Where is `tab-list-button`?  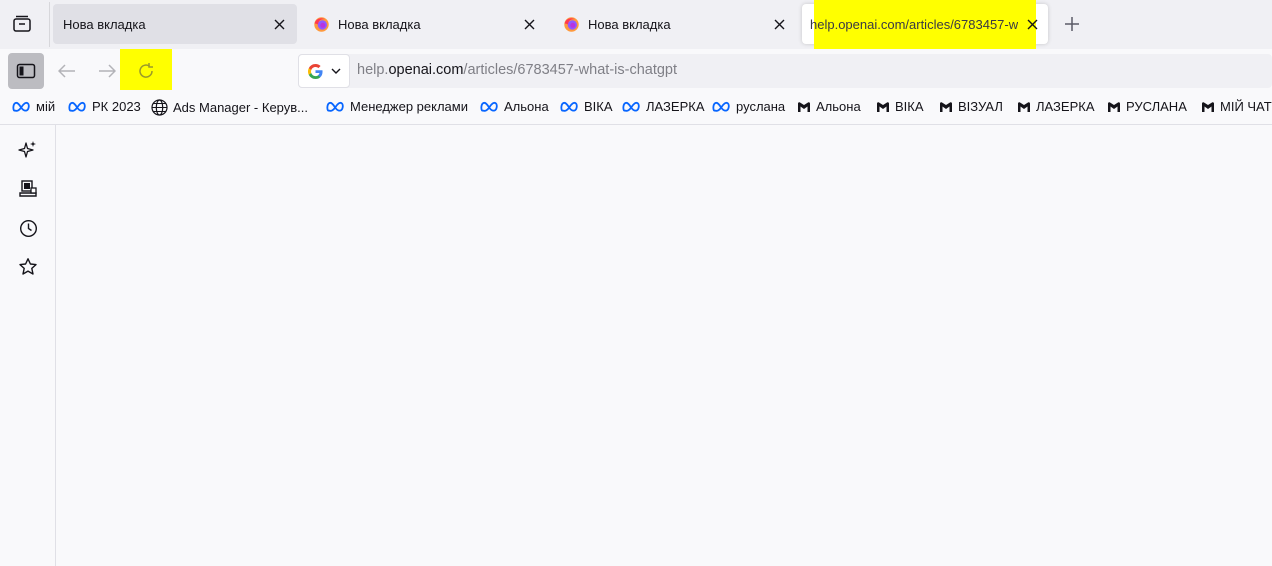
tab-list-button is located at coordinates (22, 24).